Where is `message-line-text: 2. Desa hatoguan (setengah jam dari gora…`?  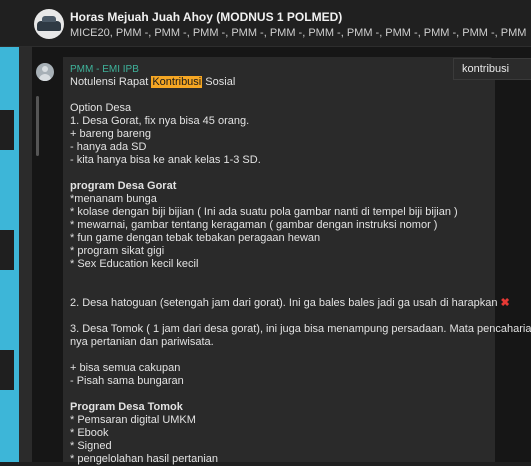
message-line-text: 2. Desa hatoguan (setengah jam dari gora… is located at coordinates (284, 303).